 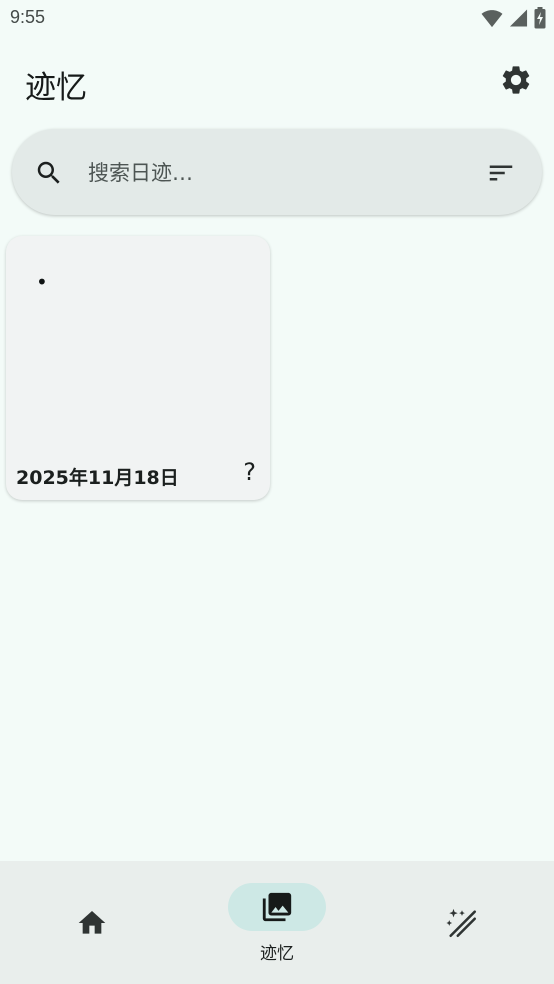 I want to click on status-bar: 9:55, so click(x=277, y=19).